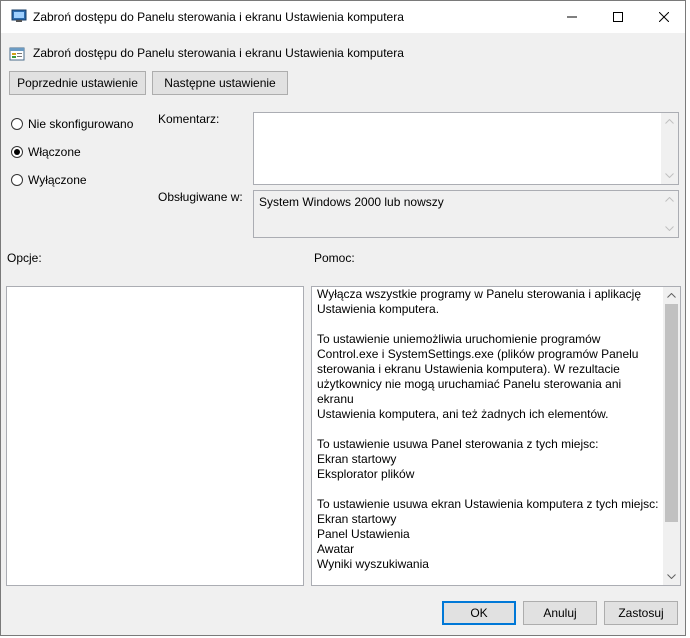 Image resolution: width=690 pixels, height=638 pixels. I want to click on supported-label: Obsługiwane w:, so click(200, 197).